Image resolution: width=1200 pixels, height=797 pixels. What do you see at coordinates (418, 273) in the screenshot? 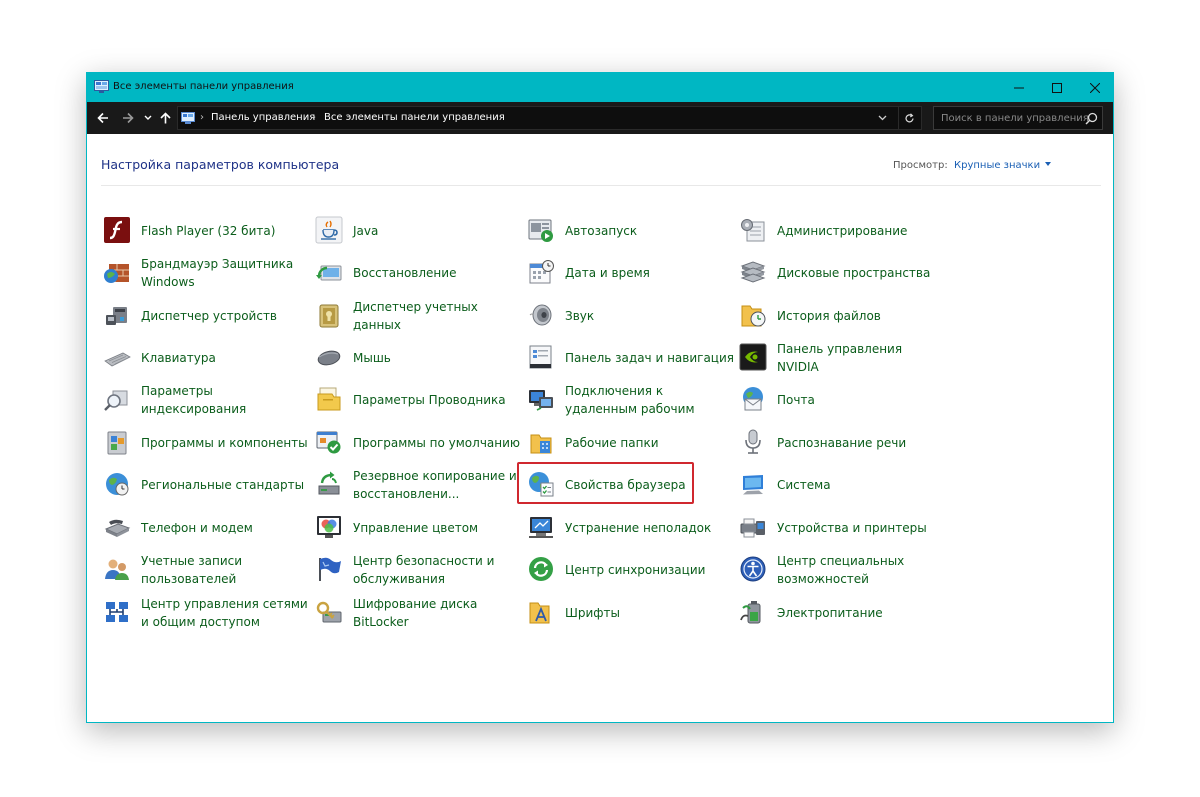
I see `item-recovery: Восстановление` at bounding box center [418, 273].